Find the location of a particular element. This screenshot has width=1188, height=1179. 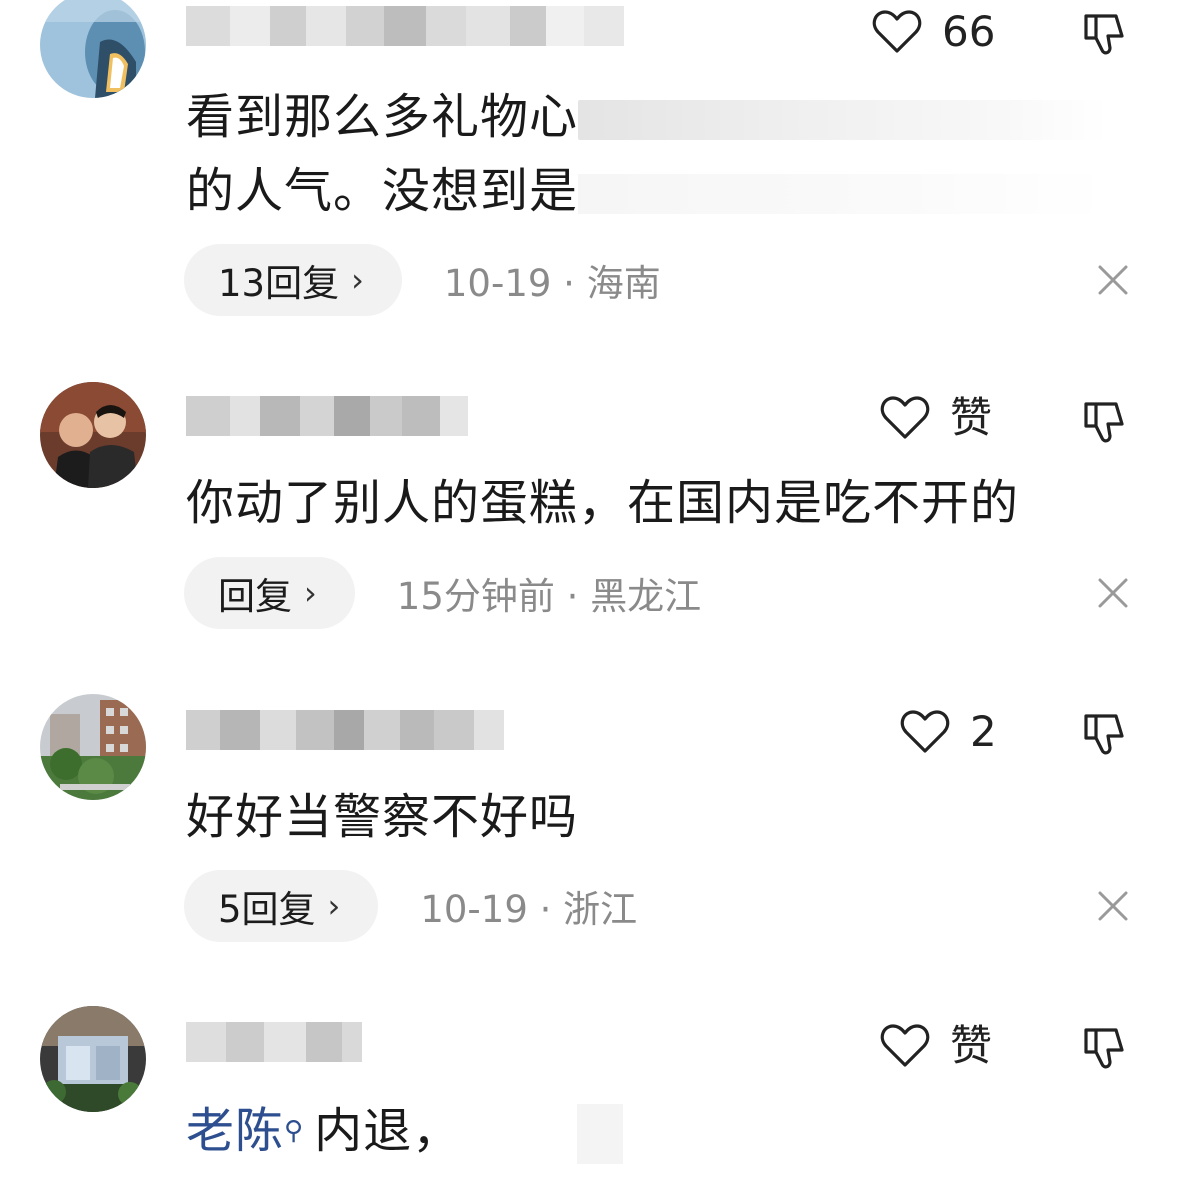

like-button: 66 is located at coordinates (933, 32).